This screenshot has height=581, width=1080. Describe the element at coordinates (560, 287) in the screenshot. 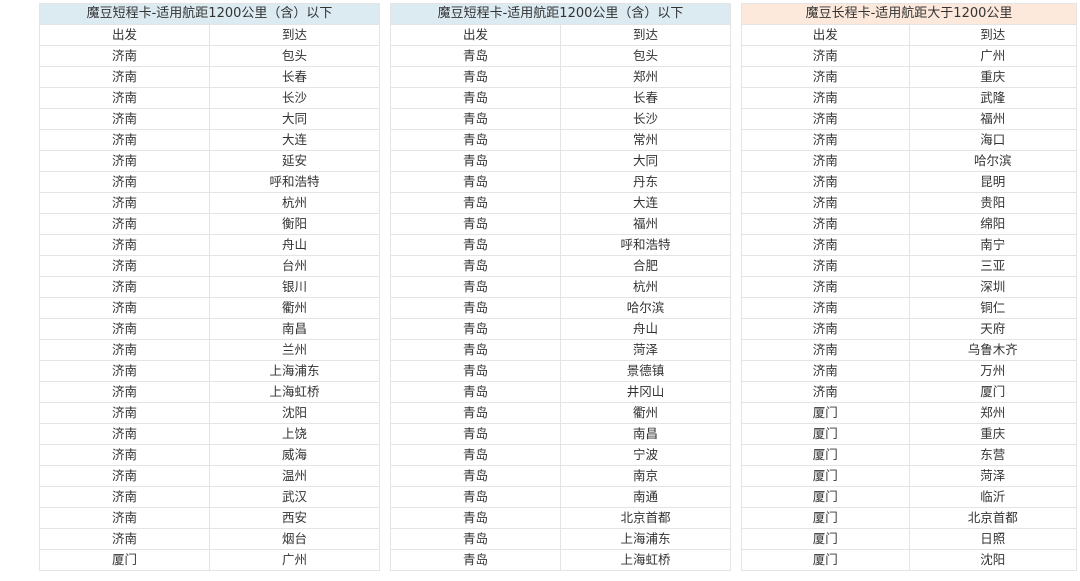

I see `table-row: 青岛 杭州` at that location.